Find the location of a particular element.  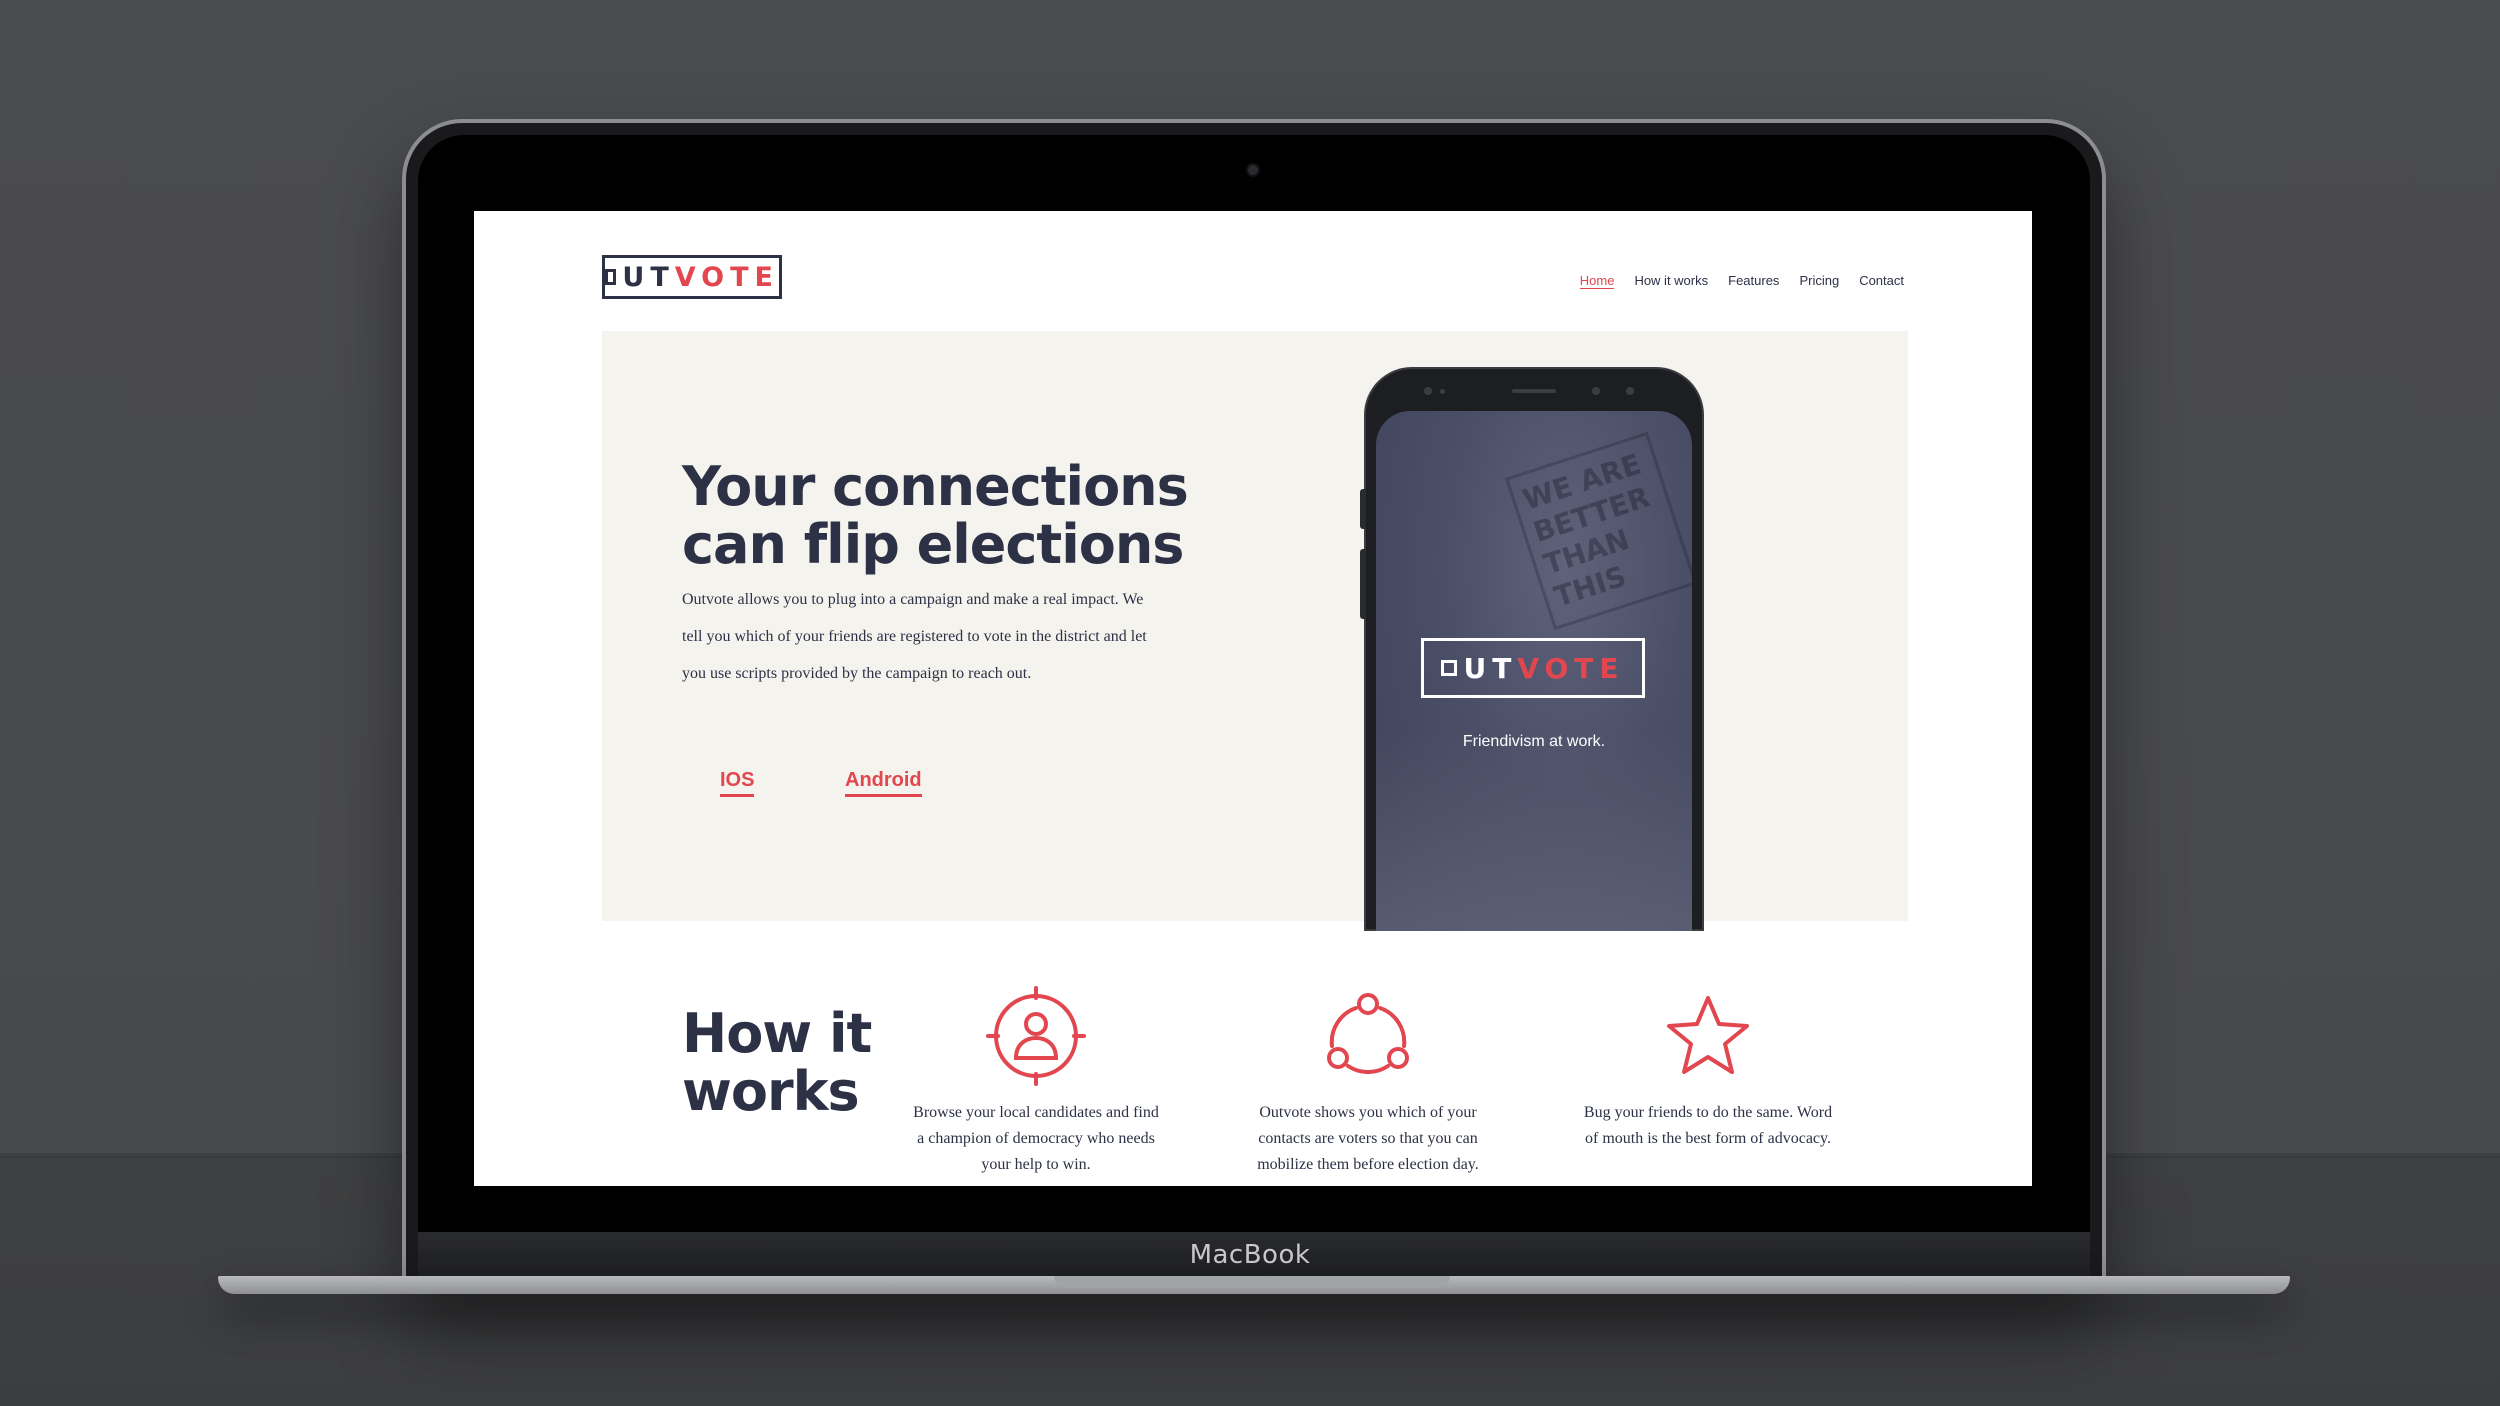

person-target-icon is located at coordinates (1036, 1036).